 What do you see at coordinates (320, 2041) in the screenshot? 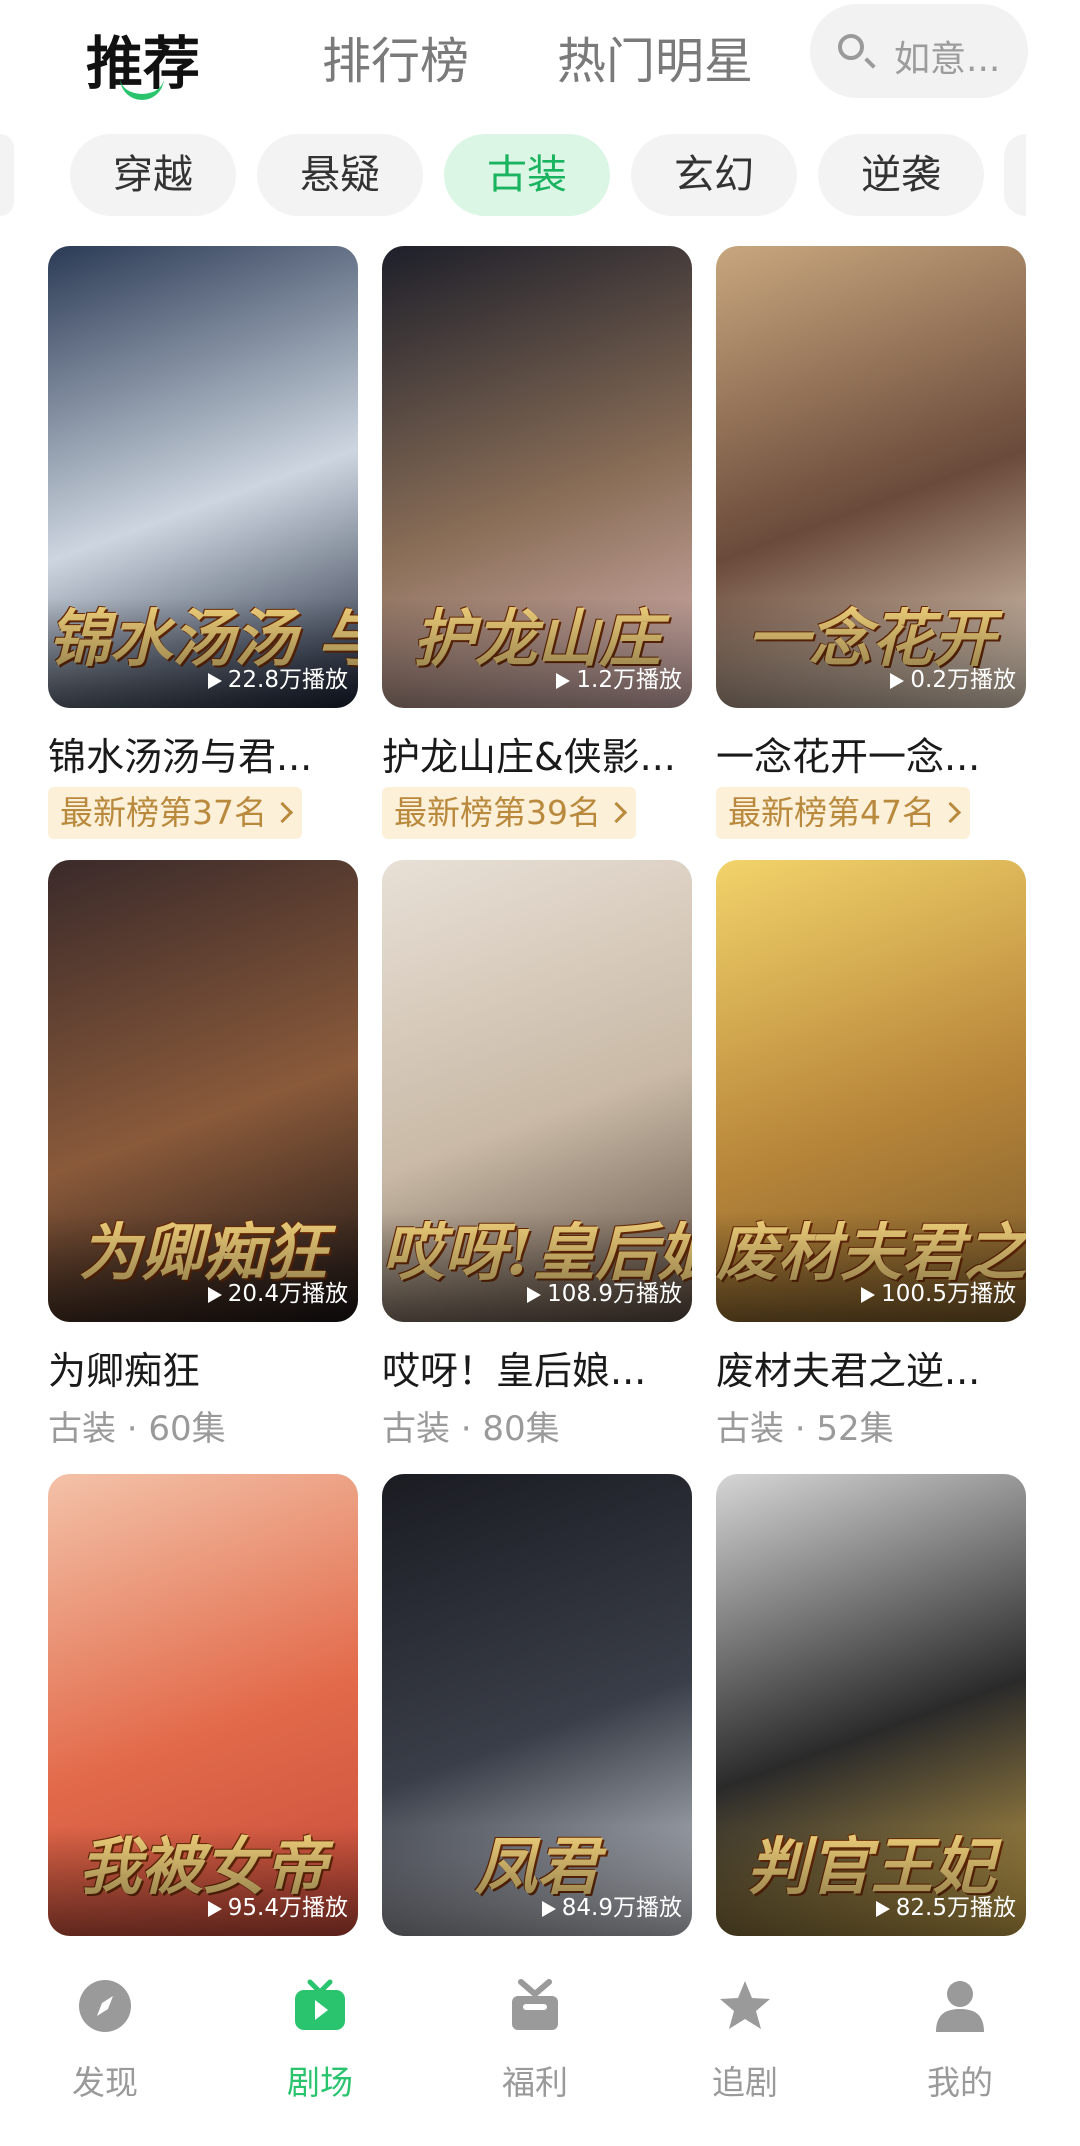
I see `nav-theater: 剧场` at bounding box center [320, 2041].